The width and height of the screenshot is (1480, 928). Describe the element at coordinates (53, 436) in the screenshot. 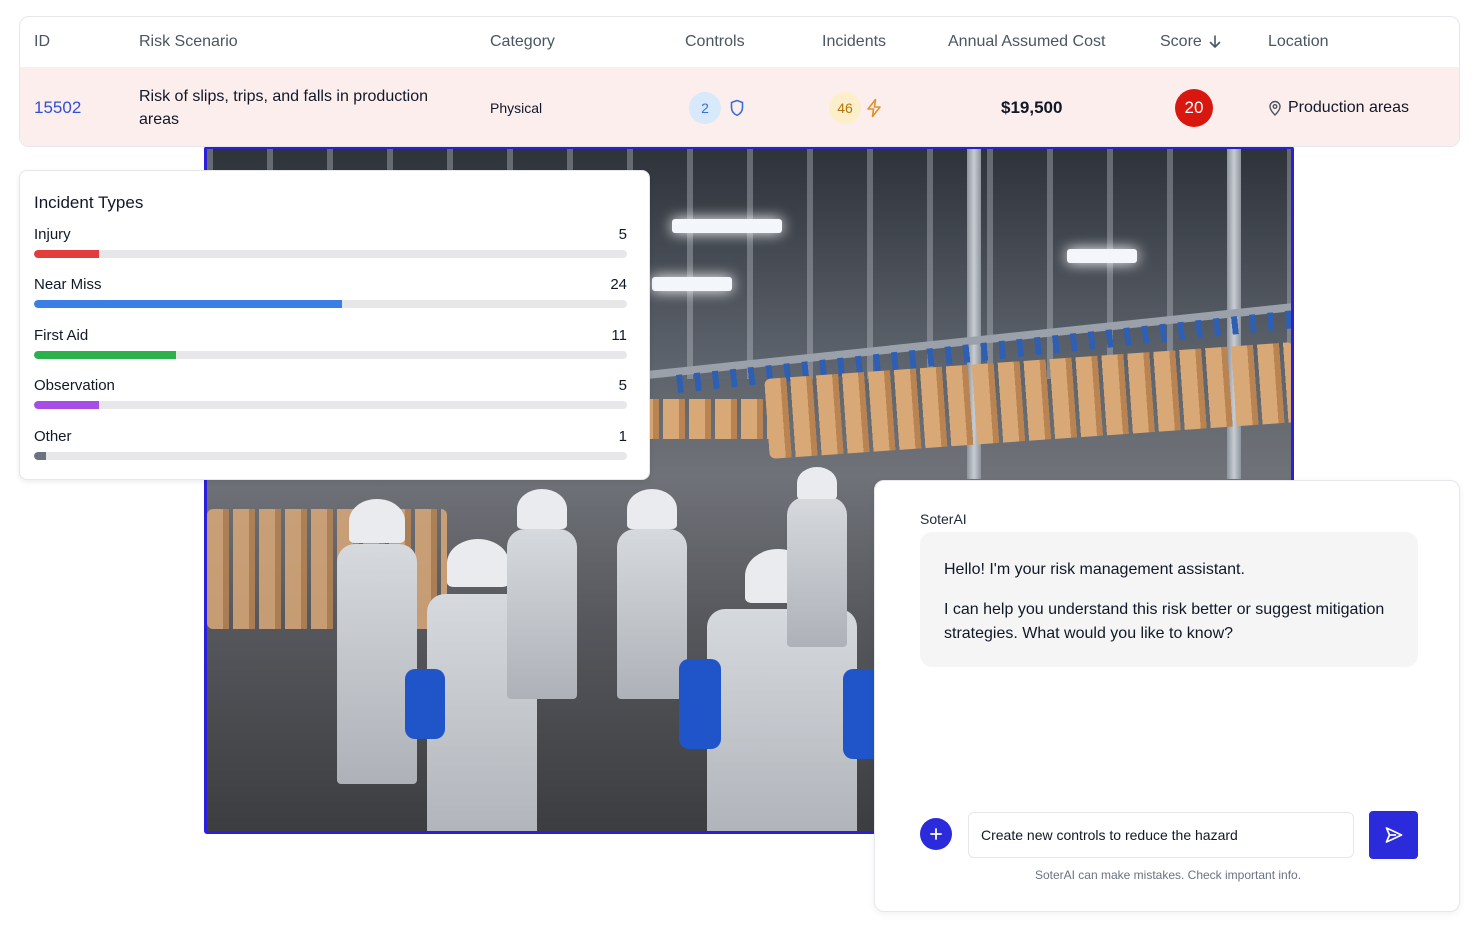

I see `incident-type-label: Other` at that location.